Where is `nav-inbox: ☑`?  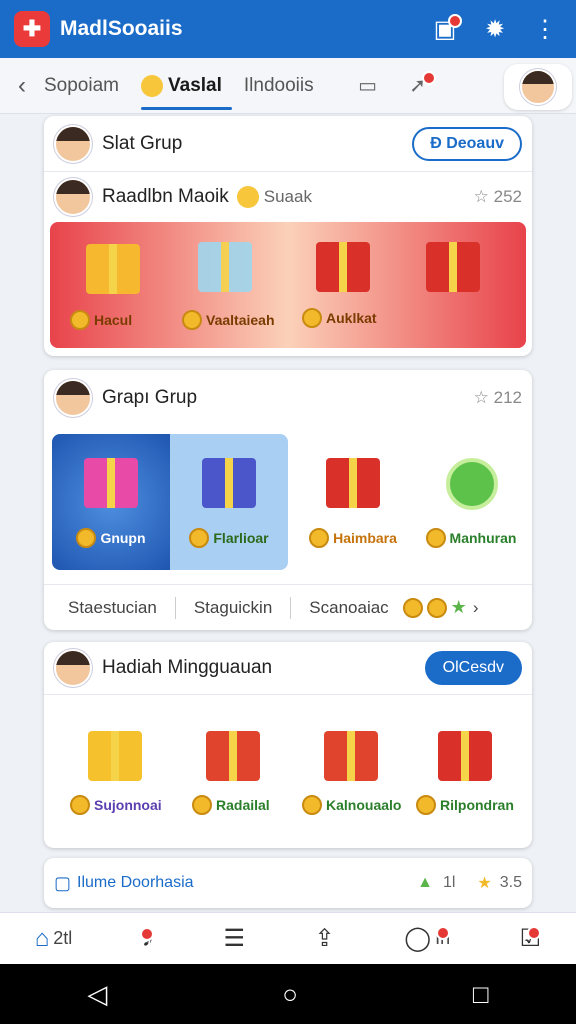
nav-inbox: ☑ is located at coordinates (531, 938).